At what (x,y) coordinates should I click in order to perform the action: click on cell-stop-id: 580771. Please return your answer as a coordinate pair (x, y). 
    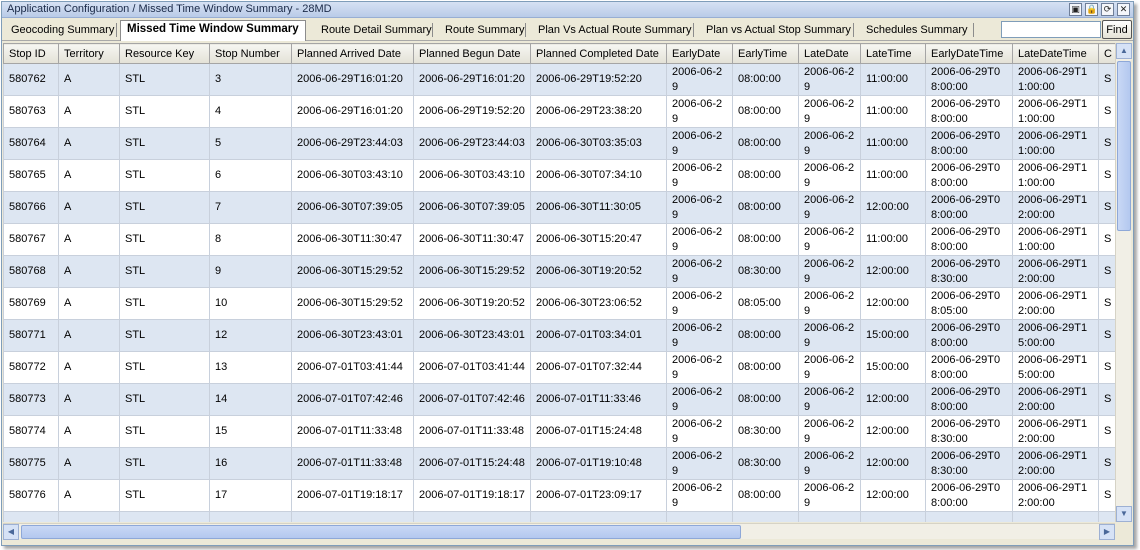
    Looking at the image, I should click on (31, 335).